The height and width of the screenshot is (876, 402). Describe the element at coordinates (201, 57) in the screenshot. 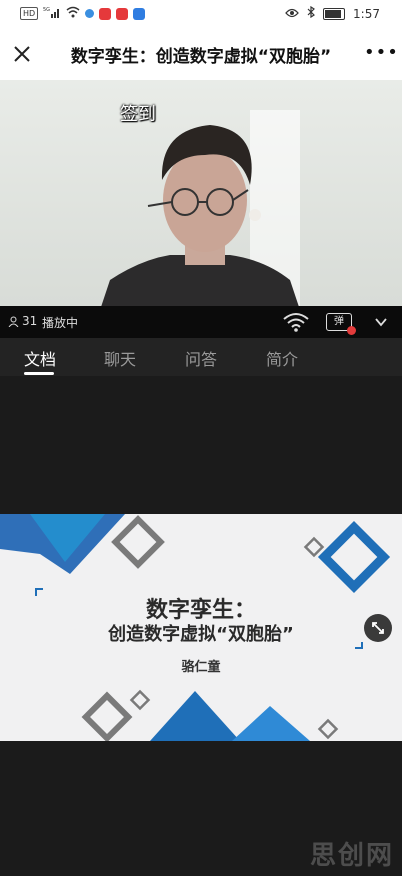

I see `page-title: 数字孪生：创造数字虚拟“双胞胎”` at that location.